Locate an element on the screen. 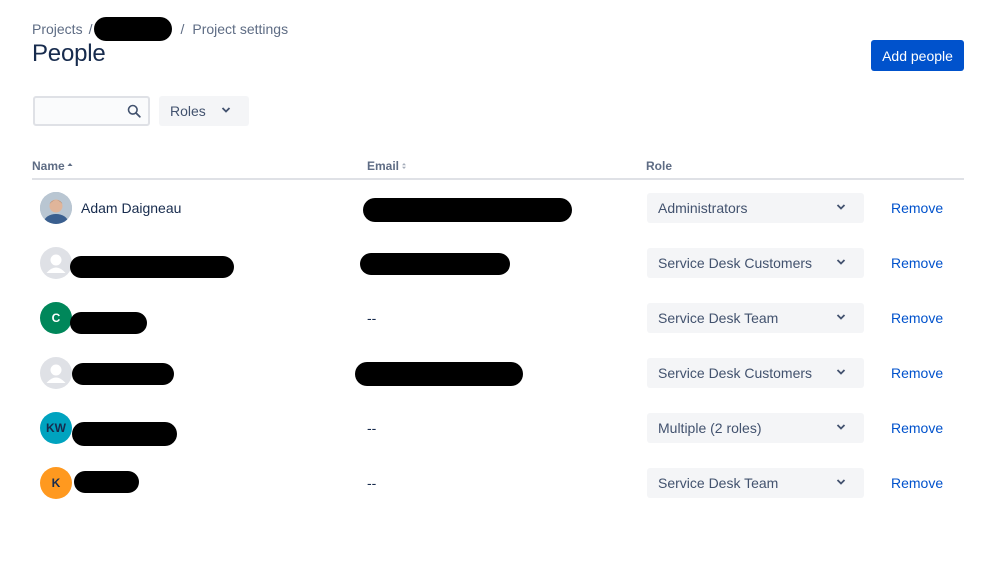 The height and width of the screenshot is (568, 999). role-select: Administrators is located at coordinates (755, 208).